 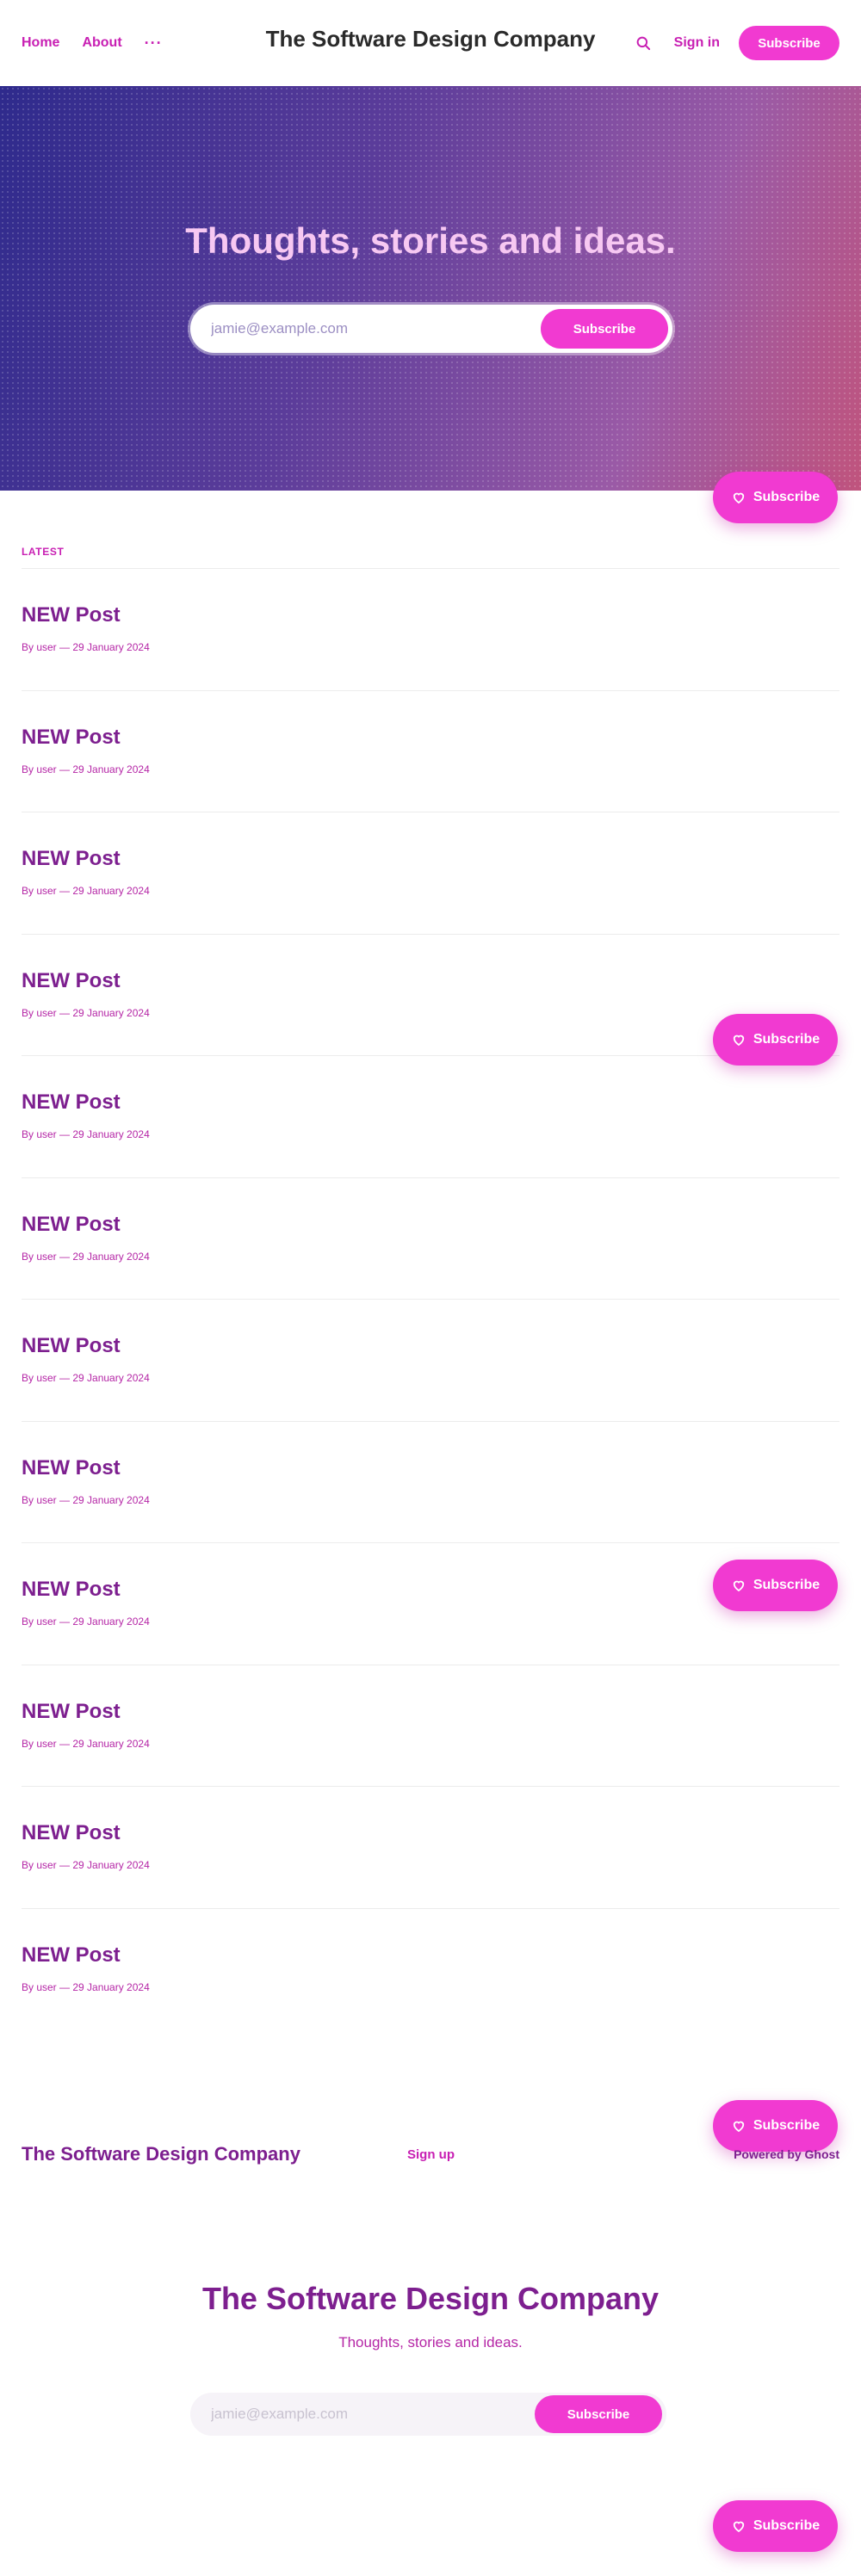 I want to click on cta-title: The Software Design Company, so click(x=430, y=2298).